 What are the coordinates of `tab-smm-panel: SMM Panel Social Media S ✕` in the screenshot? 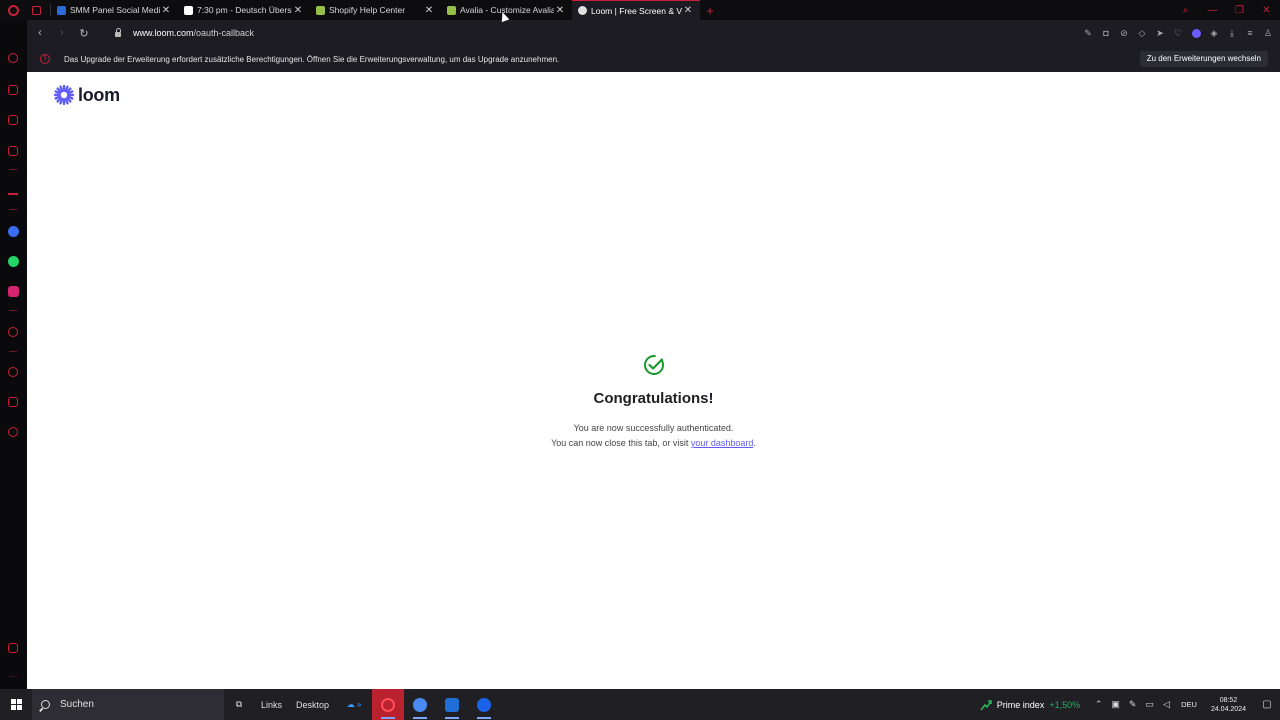 It's located at (114, 10).